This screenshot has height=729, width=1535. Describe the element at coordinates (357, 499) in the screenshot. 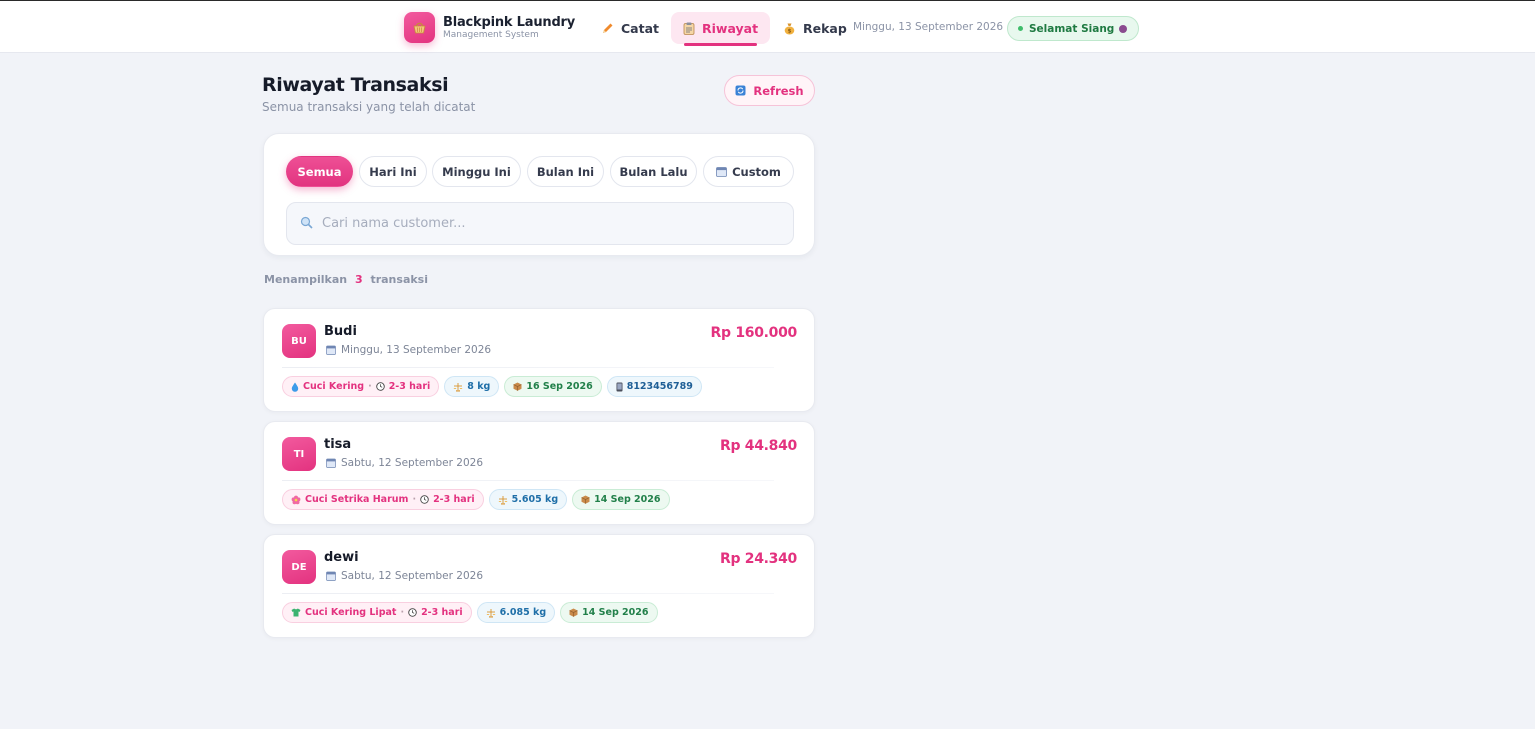

I see `service-name: Cuci Setrika Harum` at that location.